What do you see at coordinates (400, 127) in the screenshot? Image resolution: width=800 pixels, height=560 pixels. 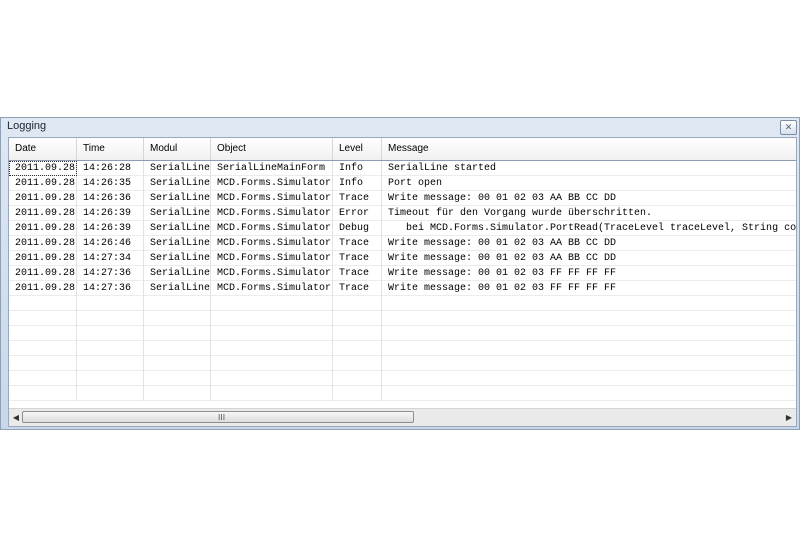 I see `title-bar: Logging ✕` at bounding box center [400, 127].